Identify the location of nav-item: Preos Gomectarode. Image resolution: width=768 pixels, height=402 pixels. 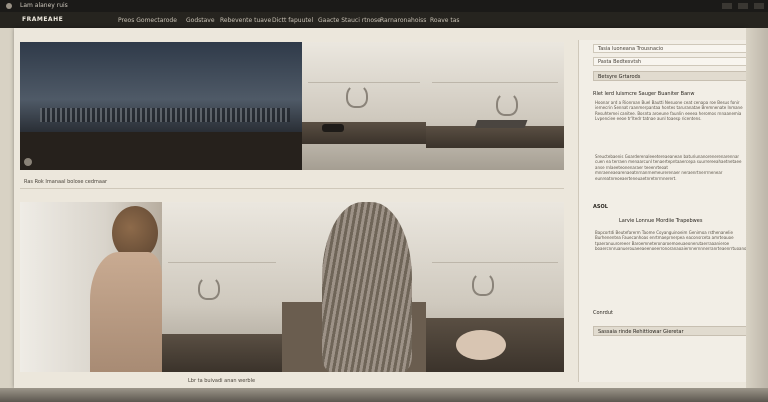
(147, 20).